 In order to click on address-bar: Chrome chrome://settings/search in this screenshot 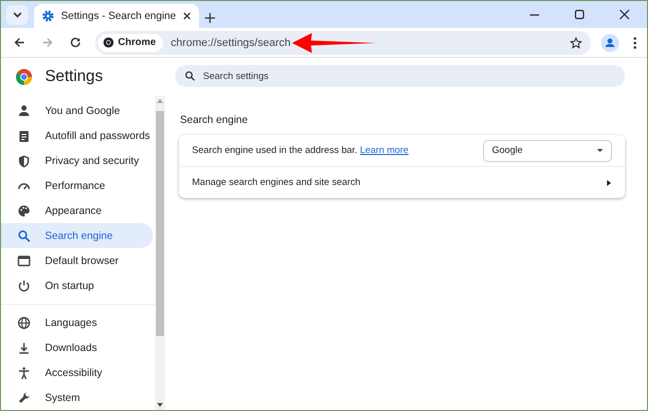, I will do `click(343, 42)`.